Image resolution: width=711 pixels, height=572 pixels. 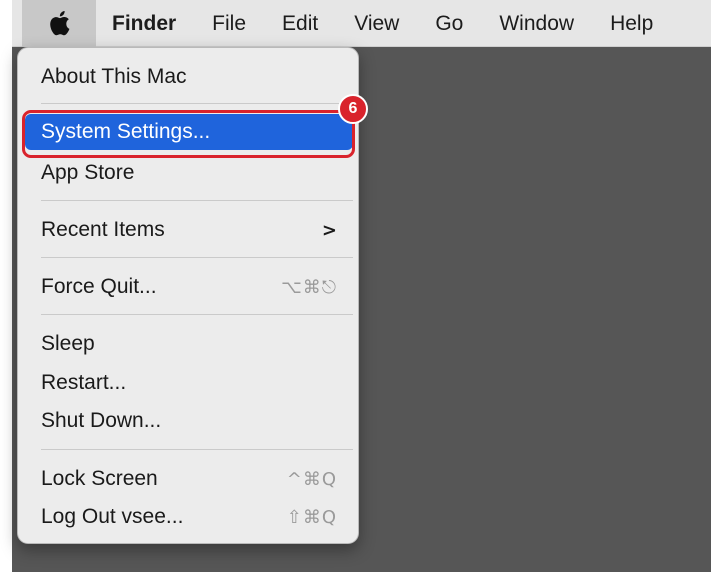 What do you see at coordinates (189, 173) in the screenshot?
I see `menu-item-app-store: App Store` at bounding box center [189, 173].